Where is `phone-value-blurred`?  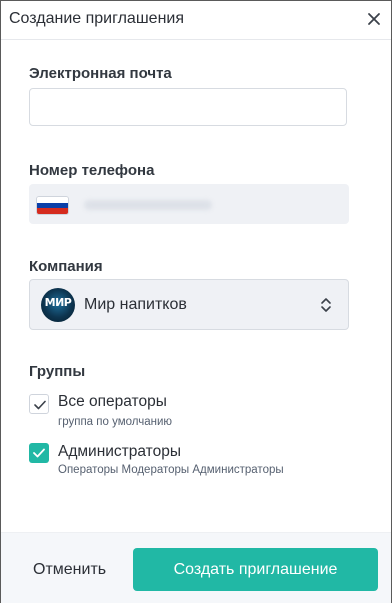 phone-value-blurred is located at coordinates (148, 205).